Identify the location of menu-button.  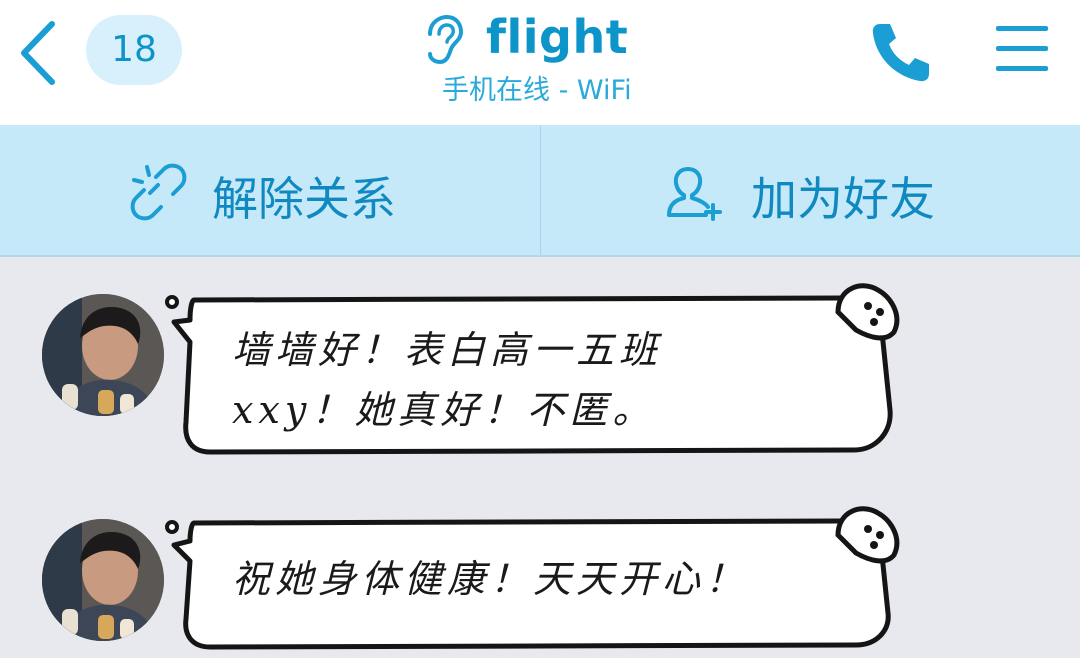
(1023, 50).